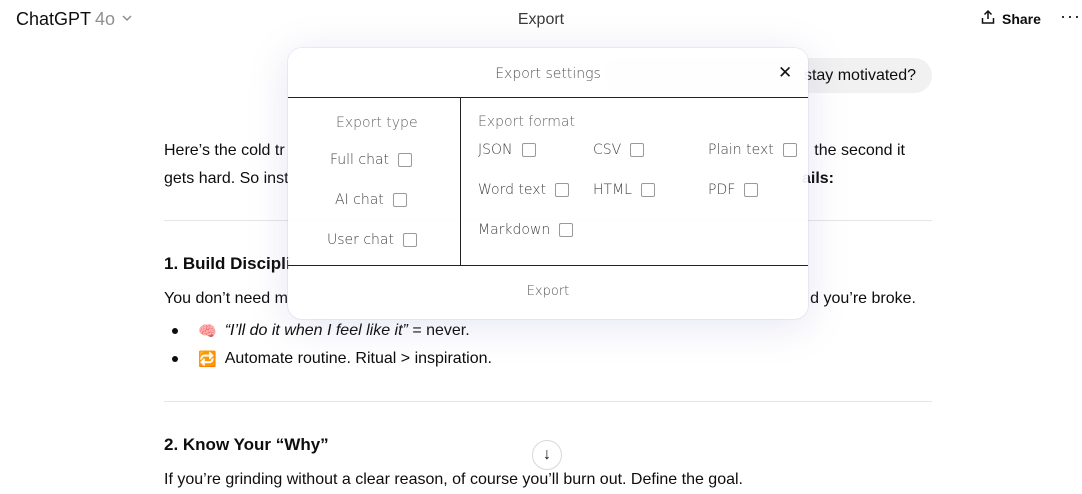 The height and width of the screenshot is (494, 1082). What do you see at coordinates (1021, 18) in the screenshot?
I see `share-label: Share` at bounding box center [1021, 18].